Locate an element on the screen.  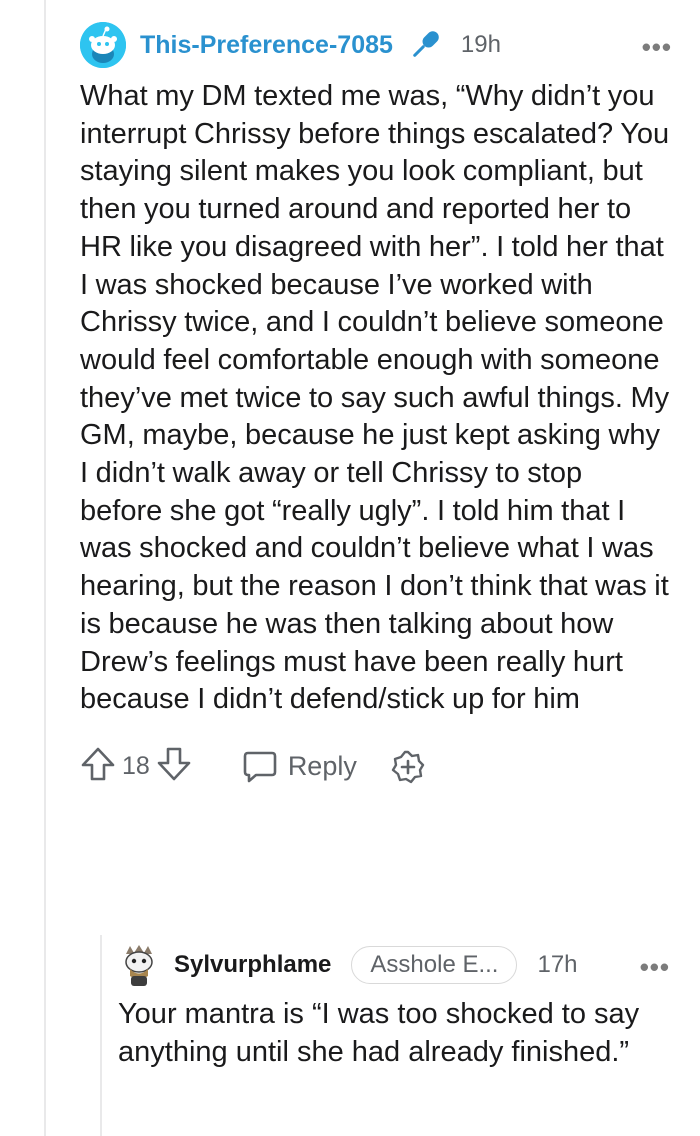
reply-button: Reply is located at coordinates (299, 767).